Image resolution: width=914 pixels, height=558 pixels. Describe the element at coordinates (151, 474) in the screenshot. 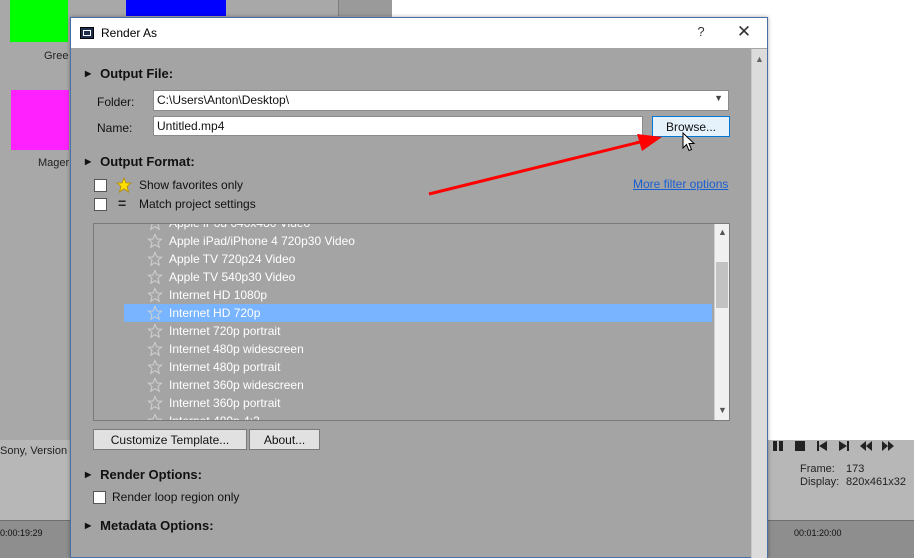

I see `section-heading: Render Options:` at that location.